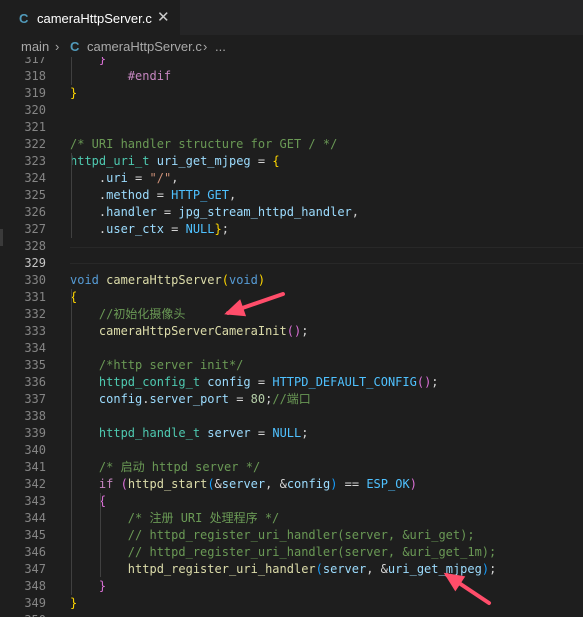 This screenshot has height=617, width=583. What do you see at coordinates (291, 127) in the screenshot?
I see `code-line: 321` at bounding box center [291, 127].